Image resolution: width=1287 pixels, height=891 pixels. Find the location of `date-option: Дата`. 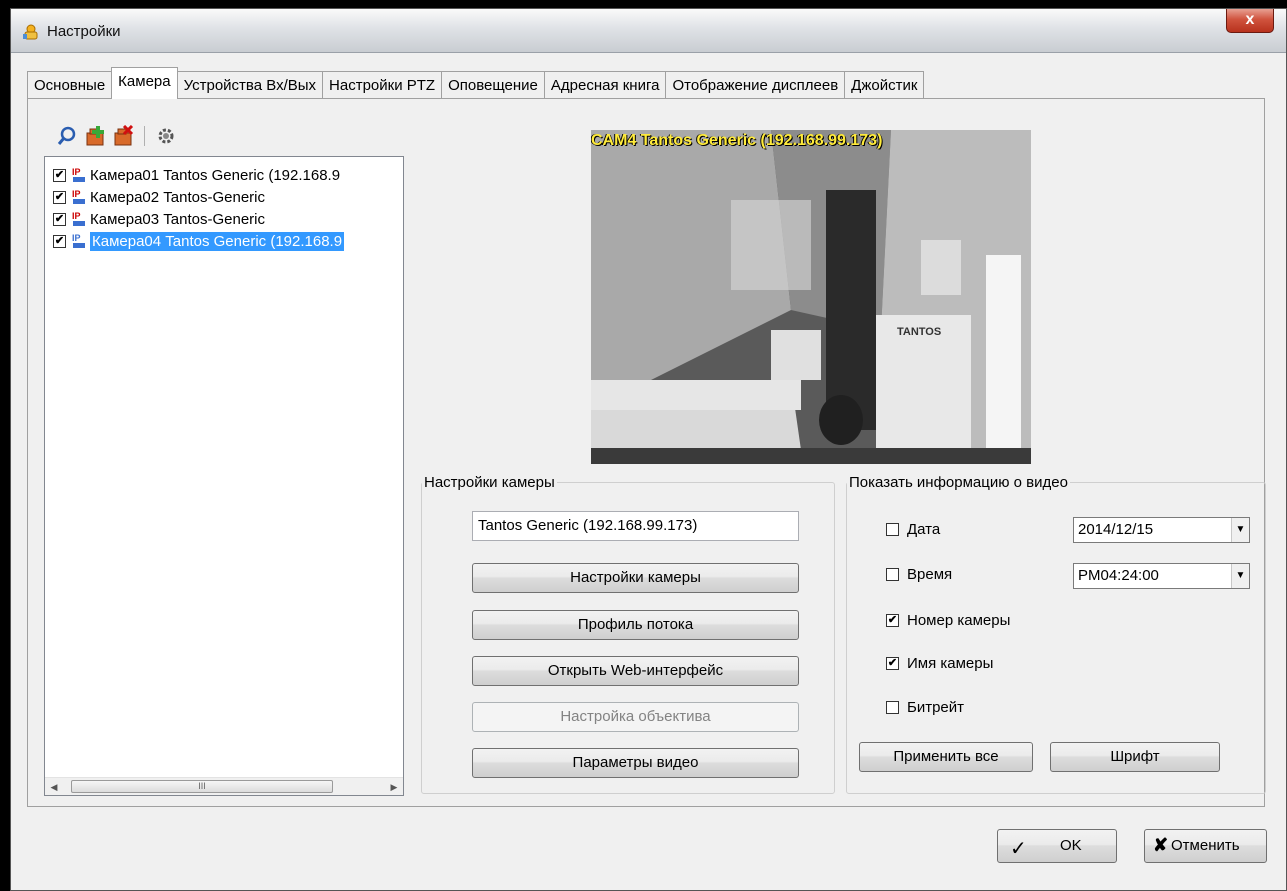

date-option: Дата is located at coordinates (913, 529).